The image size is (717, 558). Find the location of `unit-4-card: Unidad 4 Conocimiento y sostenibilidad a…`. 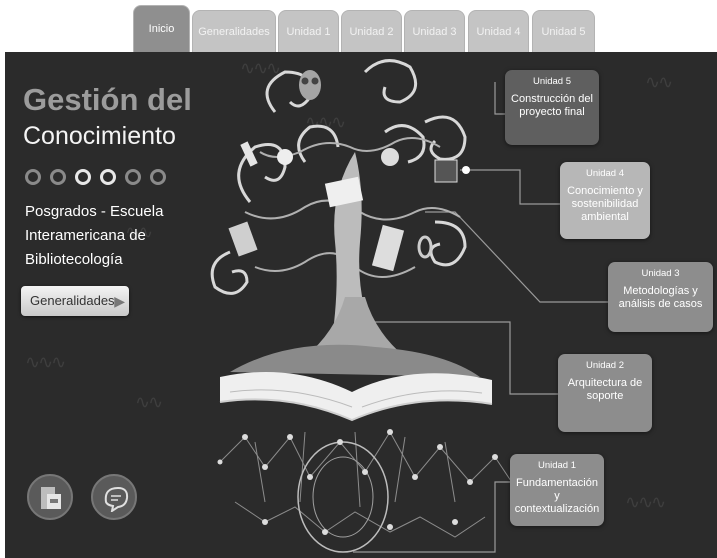

unit-4-card: Unidad 4 Conocimiento y sostenibilidad a… is located at coordinates (605, 200).